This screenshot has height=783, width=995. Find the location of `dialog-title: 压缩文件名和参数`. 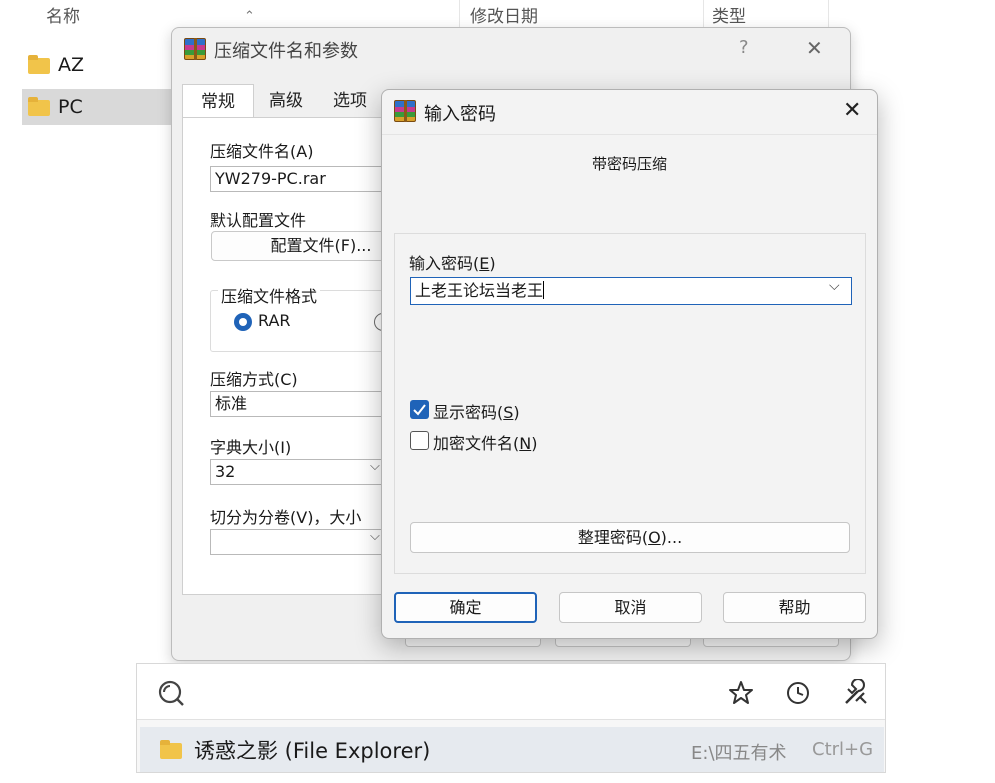

dialog-title: 压缩文件名和参数 is located at coordinates (286, 51).